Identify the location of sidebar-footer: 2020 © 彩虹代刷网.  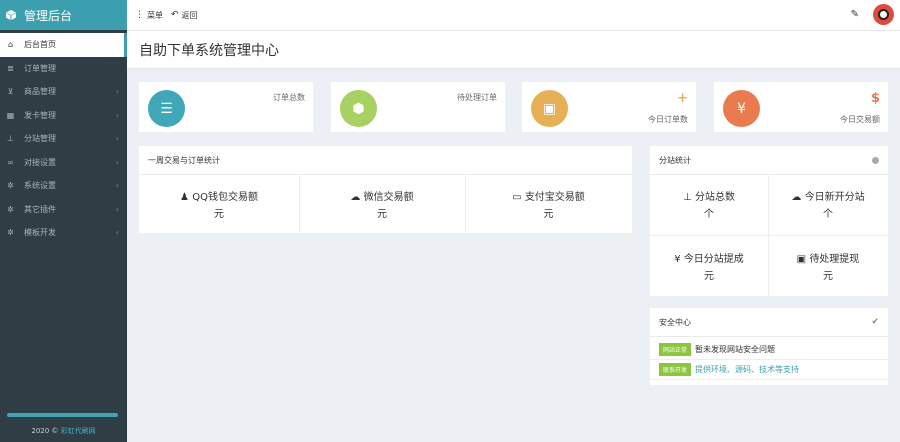
(63, 431).